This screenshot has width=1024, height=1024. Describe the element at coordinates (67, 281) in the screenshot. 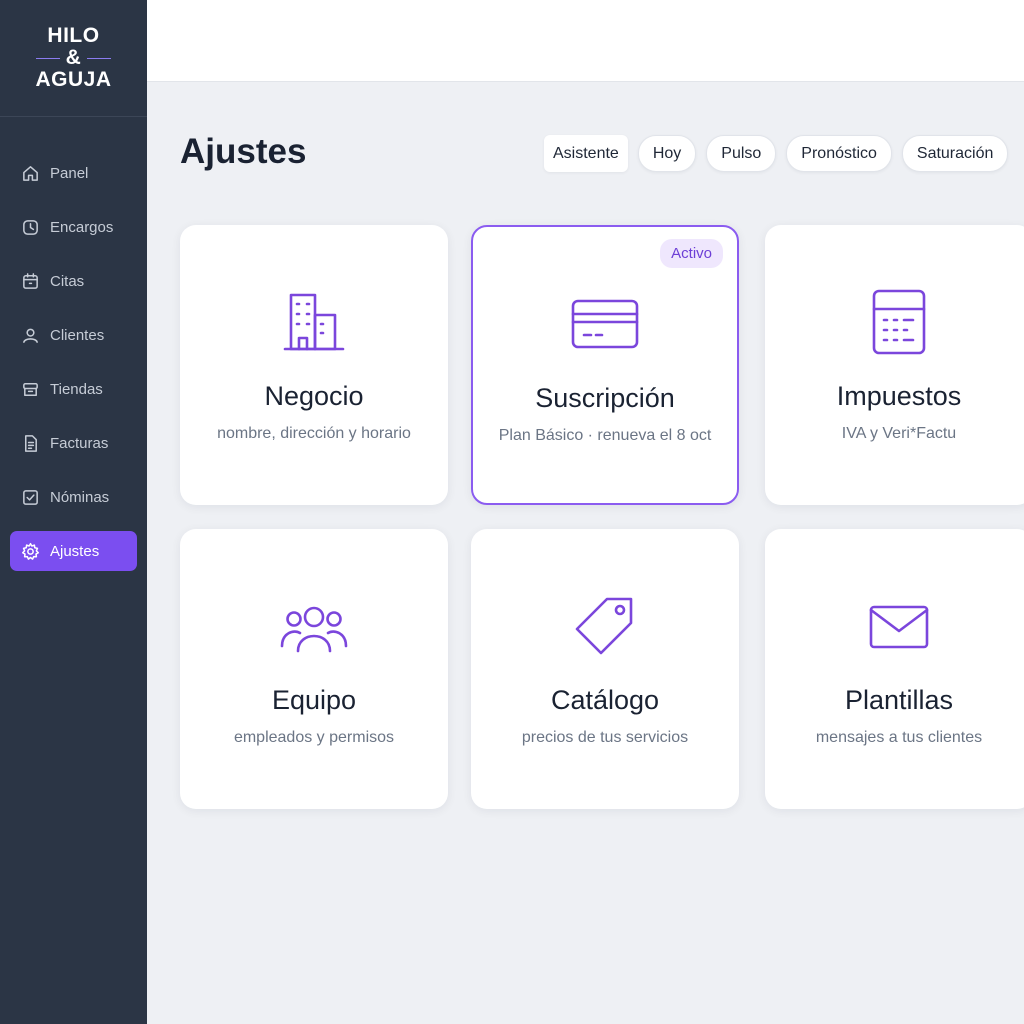

I see `sidebar-item-label: Citas` at that location.